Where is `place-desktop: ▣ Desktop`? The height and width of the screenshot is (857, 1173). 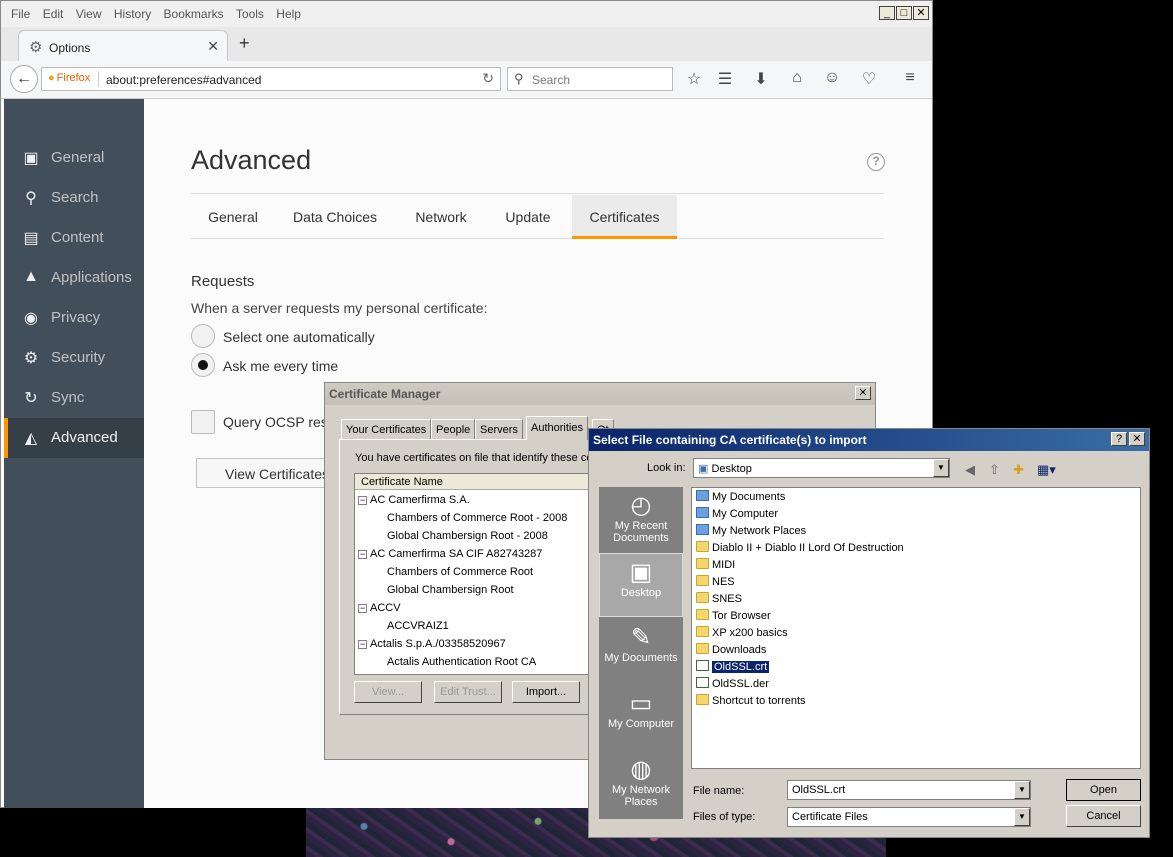 place-desktop: ▣ Desktop is located at coordinates (641, 585).